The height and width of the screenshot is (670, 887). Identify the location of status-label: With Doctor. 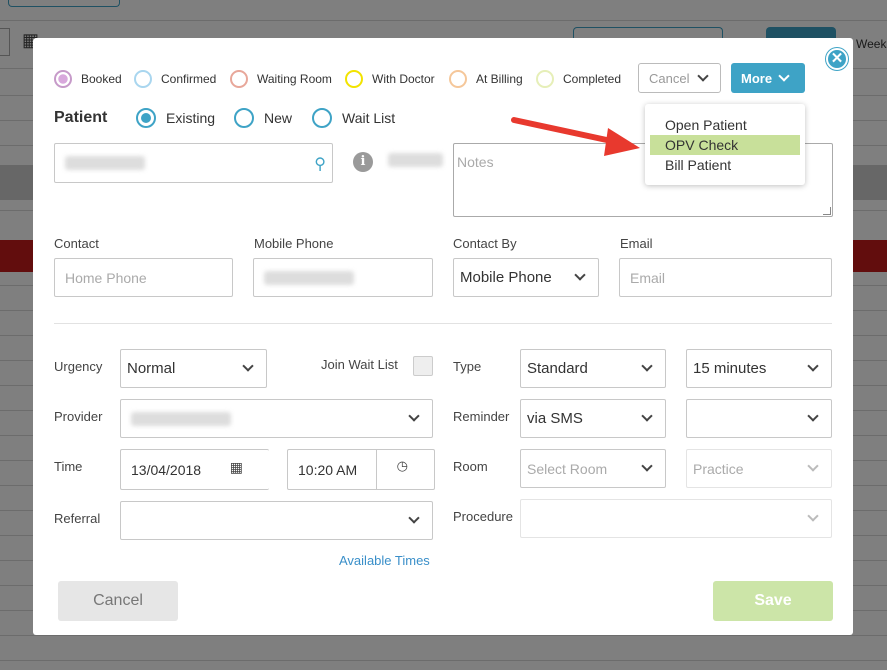
(403, 79).